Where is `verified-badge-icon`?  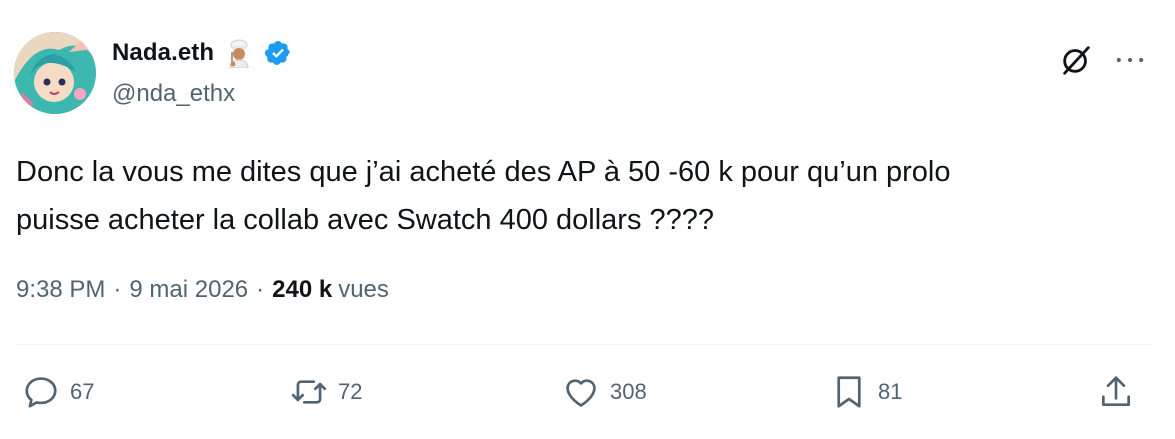 verified-badge-icon is located at coordinates (278, 53).